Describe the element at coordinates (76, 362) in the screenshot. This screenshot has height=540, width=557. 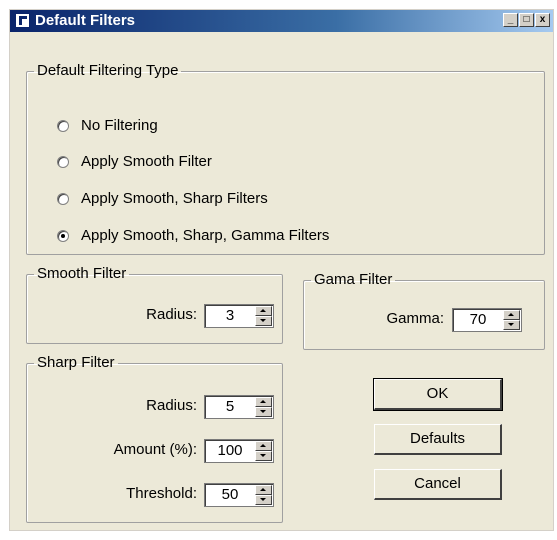
I see `sharp-filter-legend: Sharp Filter` at that location.